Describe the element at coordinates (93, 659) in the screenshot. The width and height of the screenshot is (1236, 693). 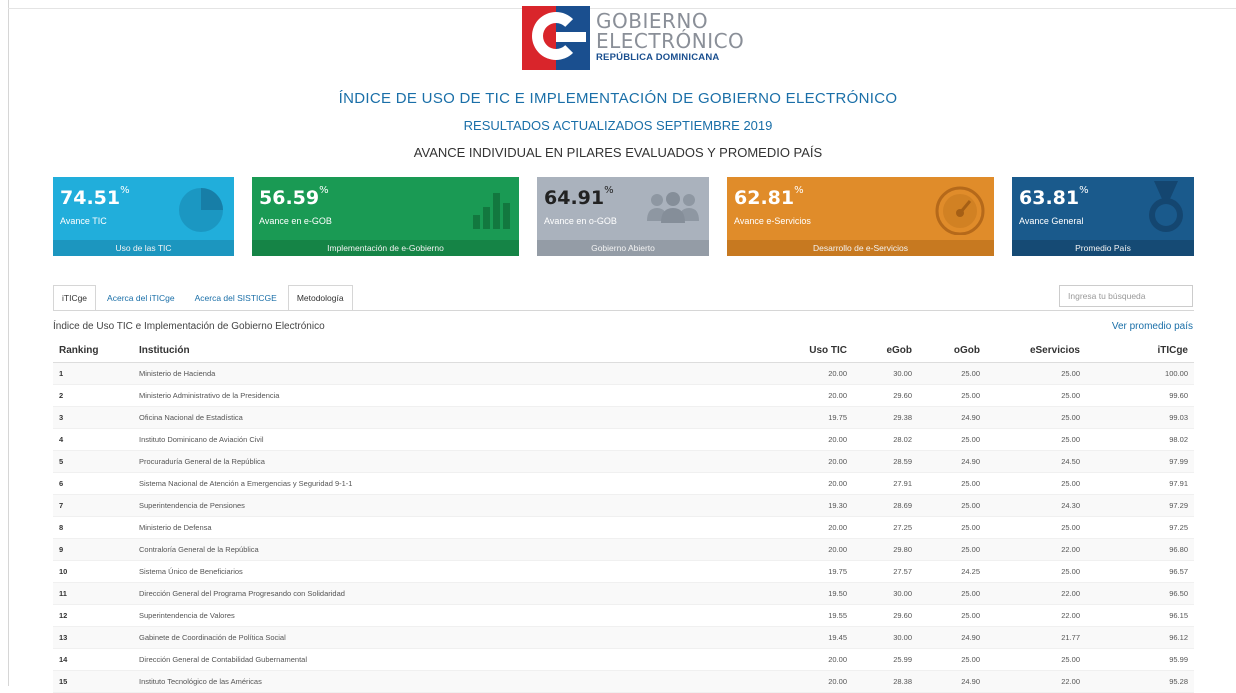
I see `cell-ranking: 14` at that location.